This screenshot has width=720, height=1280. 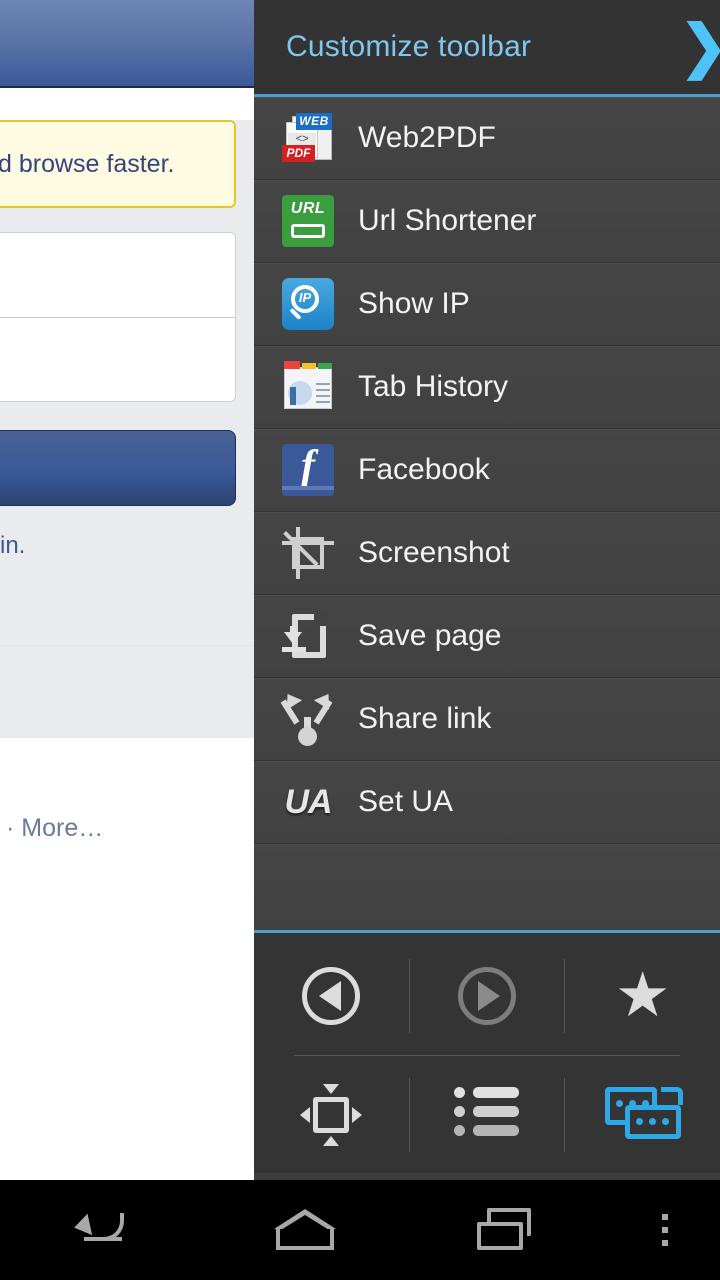 I want to click on android-nav-bar, so click(x=360, y=1230).